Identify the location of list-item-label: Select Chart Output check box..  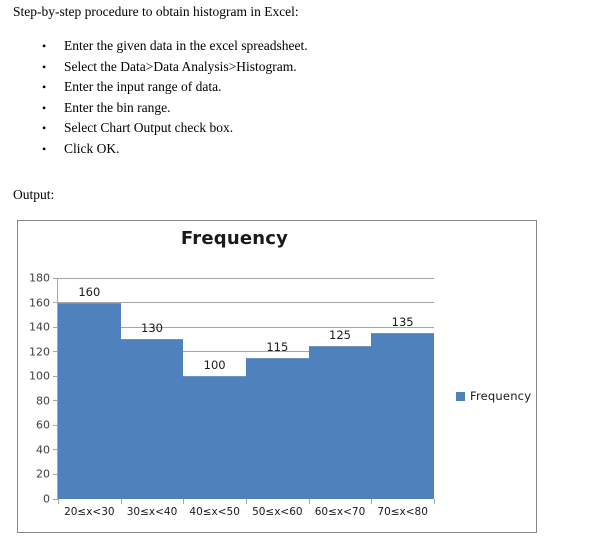
(149, 127).